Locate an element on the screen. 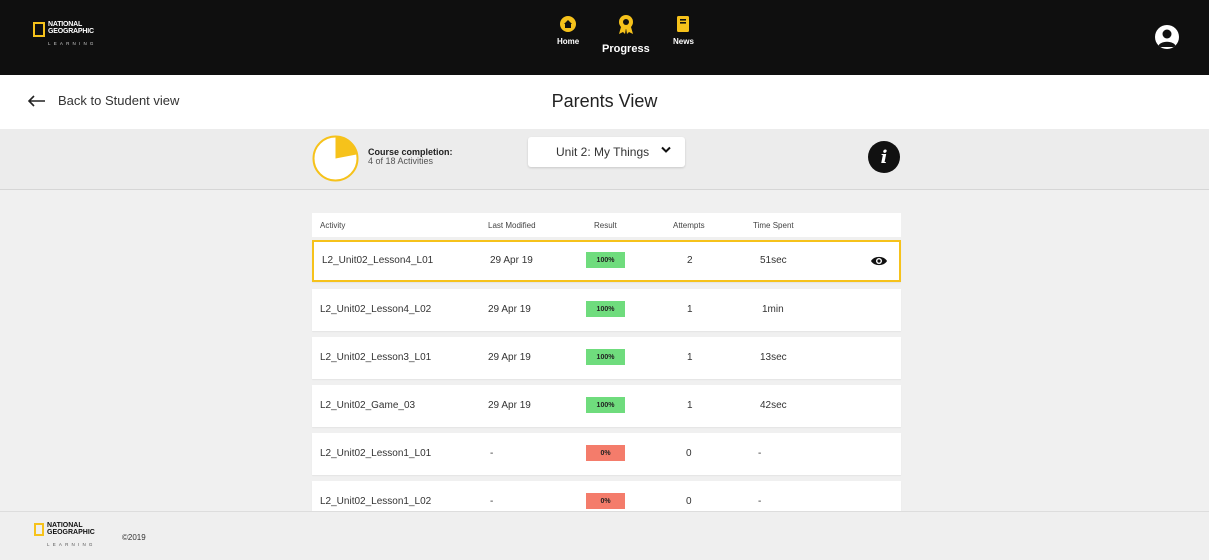 The image size is (1209, 560). chevron-down-icon is located at coordinates (666, 149).